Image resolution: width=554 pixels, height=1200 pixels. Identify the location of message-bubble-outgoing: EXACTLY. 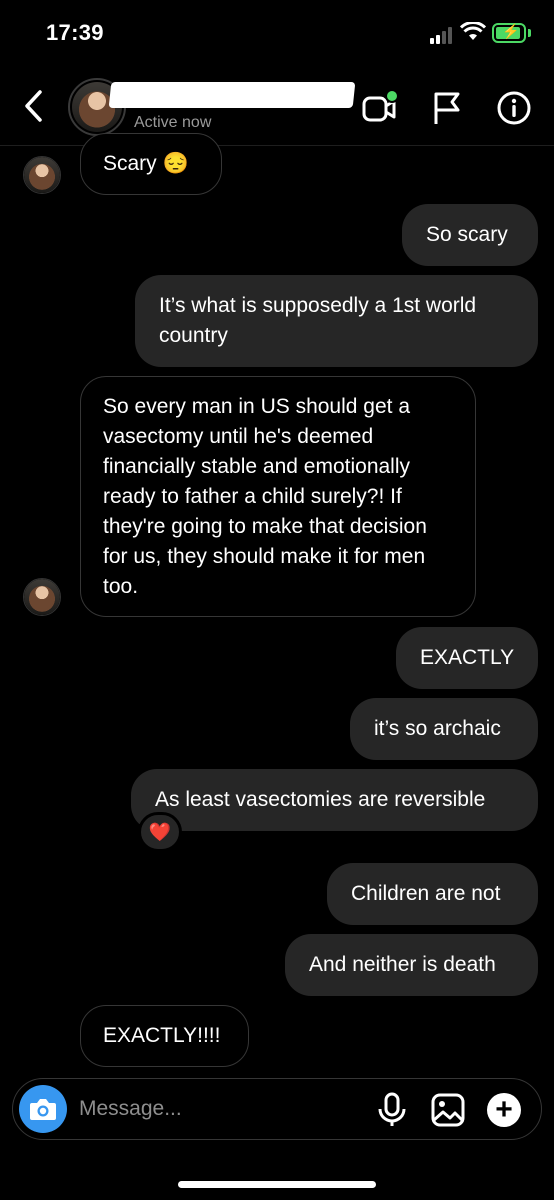
(467, 658).